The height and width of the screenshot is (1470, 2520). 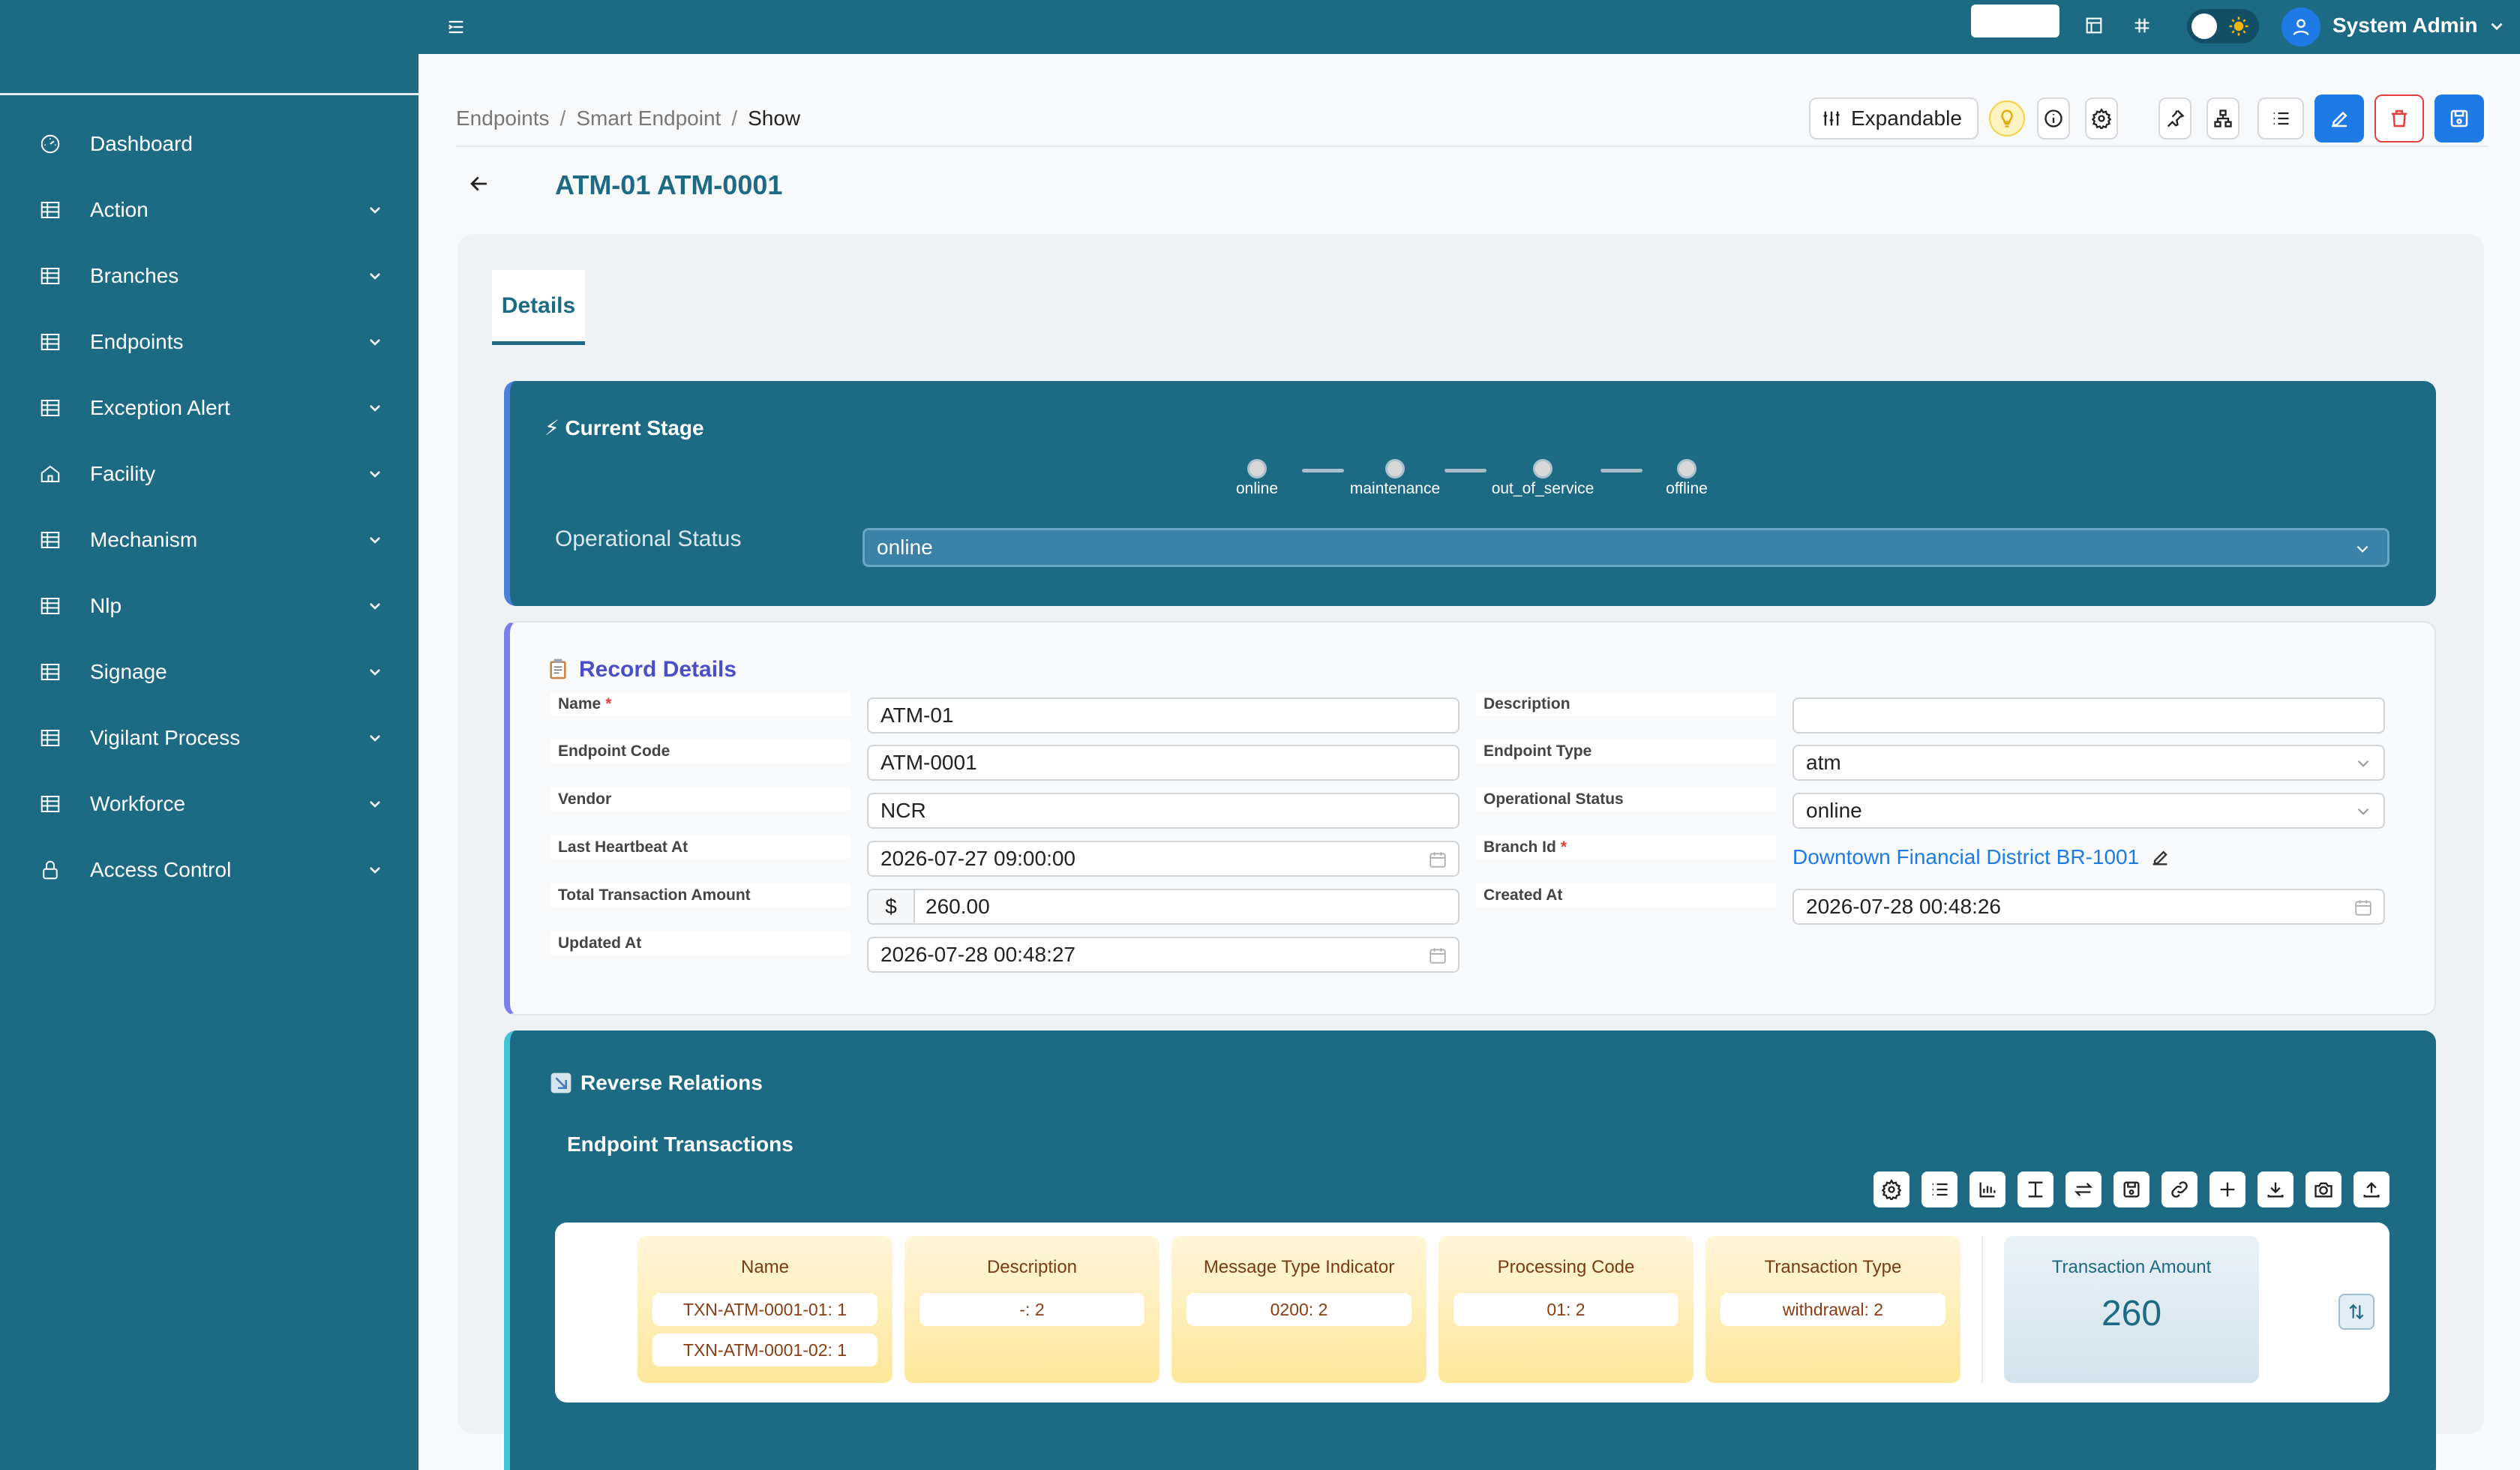 What do you see at coordinates (2180, 1190) in the screenshot?
I see `table-link-button` at bounding box center [2180, 1190].